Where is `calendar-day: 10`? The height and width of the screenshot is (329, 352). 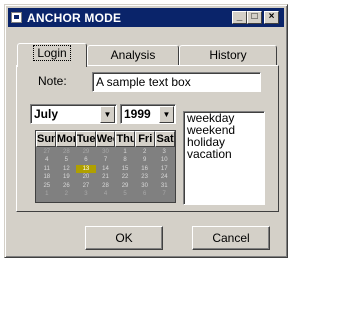
calendar-day: 10 is located at coordinates (164, 160).